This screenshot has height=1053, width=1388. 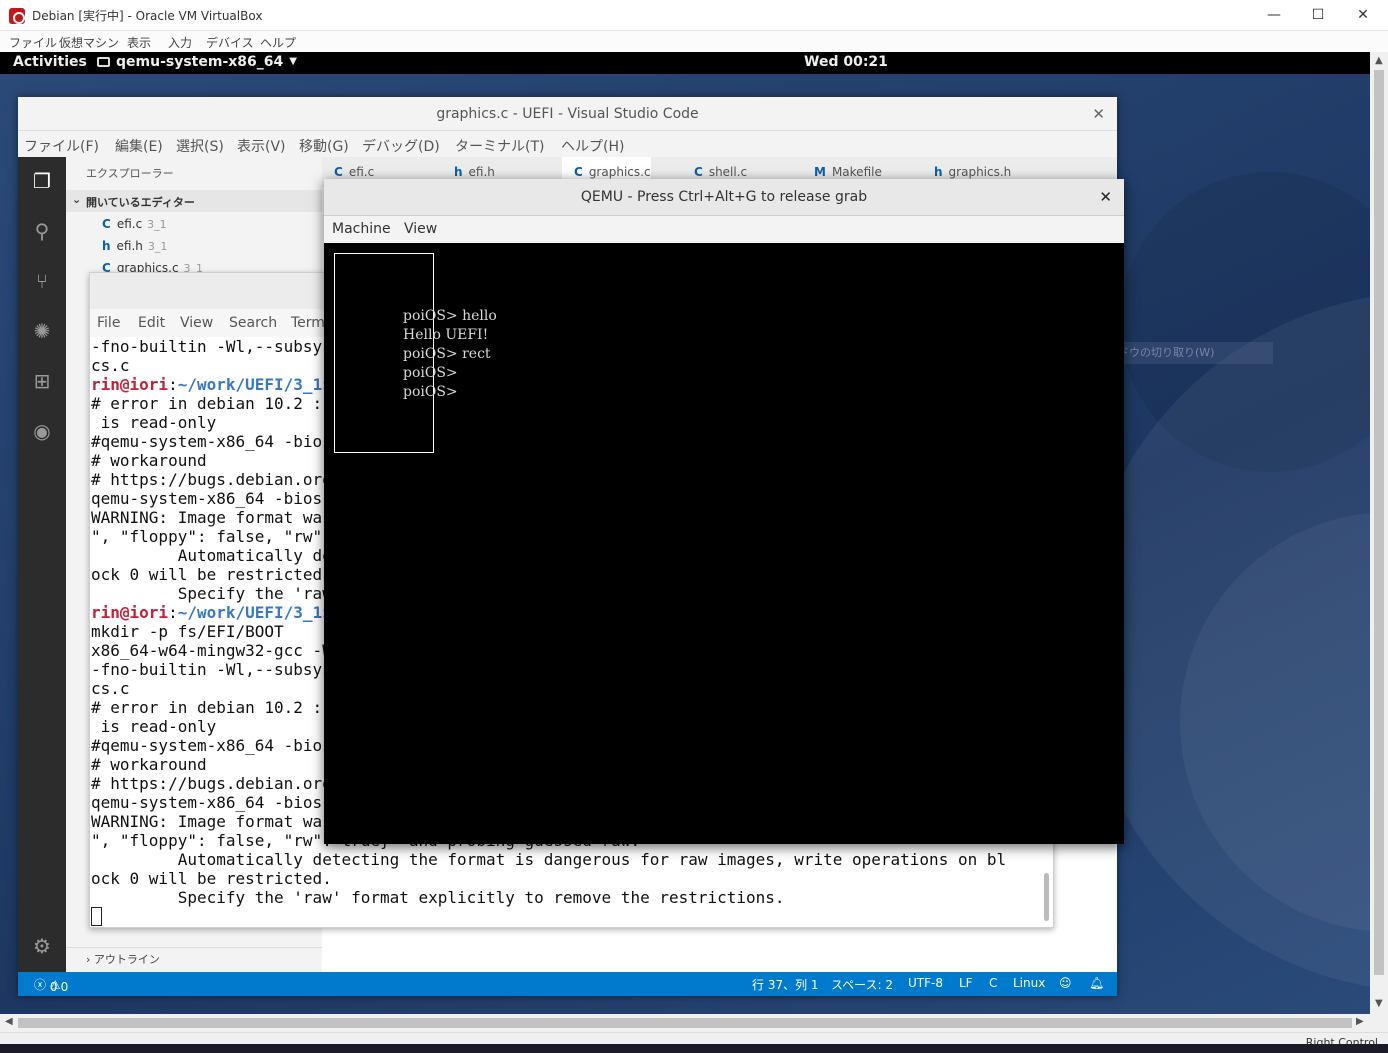 What do you see at coordinates (572, 916) in the screenshot?
I see `terminal-cursor-line` at bounding box center [572, 916].